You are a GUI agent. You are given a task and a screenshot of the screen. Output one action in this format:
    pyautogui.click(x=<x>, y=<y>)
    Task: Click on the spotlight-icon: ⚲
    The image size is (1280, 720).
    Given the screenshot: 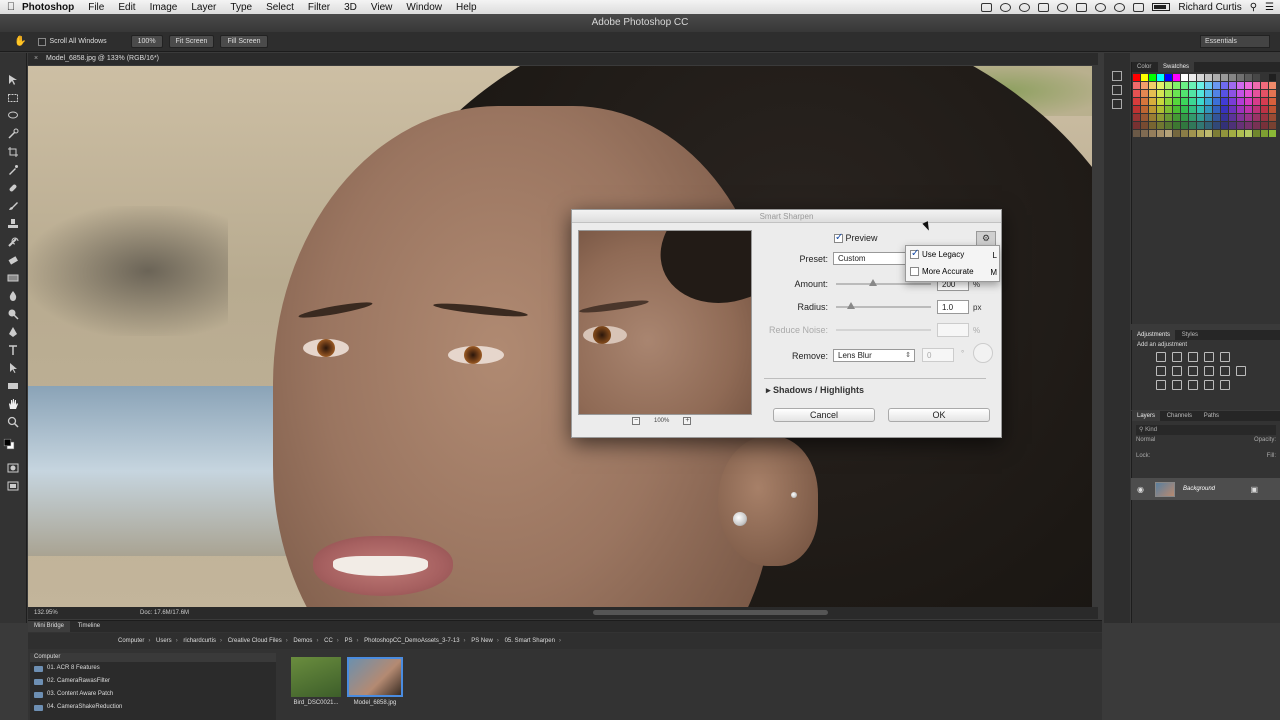 What is the action you would take?
    pyautogui.click(x=1253, y=7)
    